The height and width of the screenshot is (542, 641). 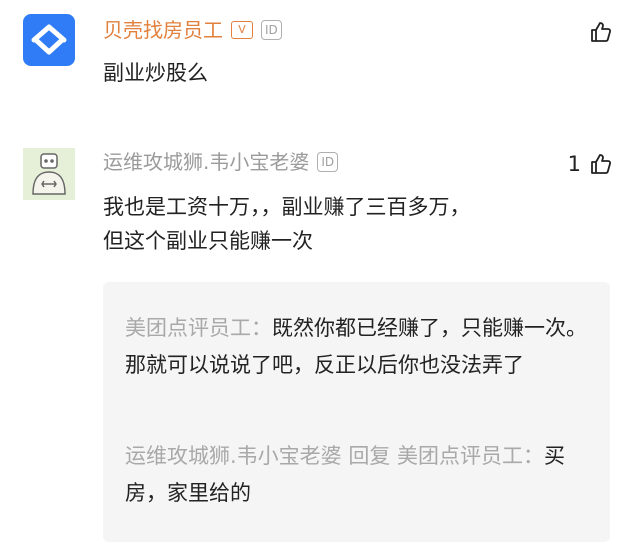 What do you see at coordinates (360, 475) in the screenshot?
I see `reply-item: 运维攻城狮.韦小宝老婆 回复 美团点评员工：买房，家里给的` at bounding box center [360, 475].